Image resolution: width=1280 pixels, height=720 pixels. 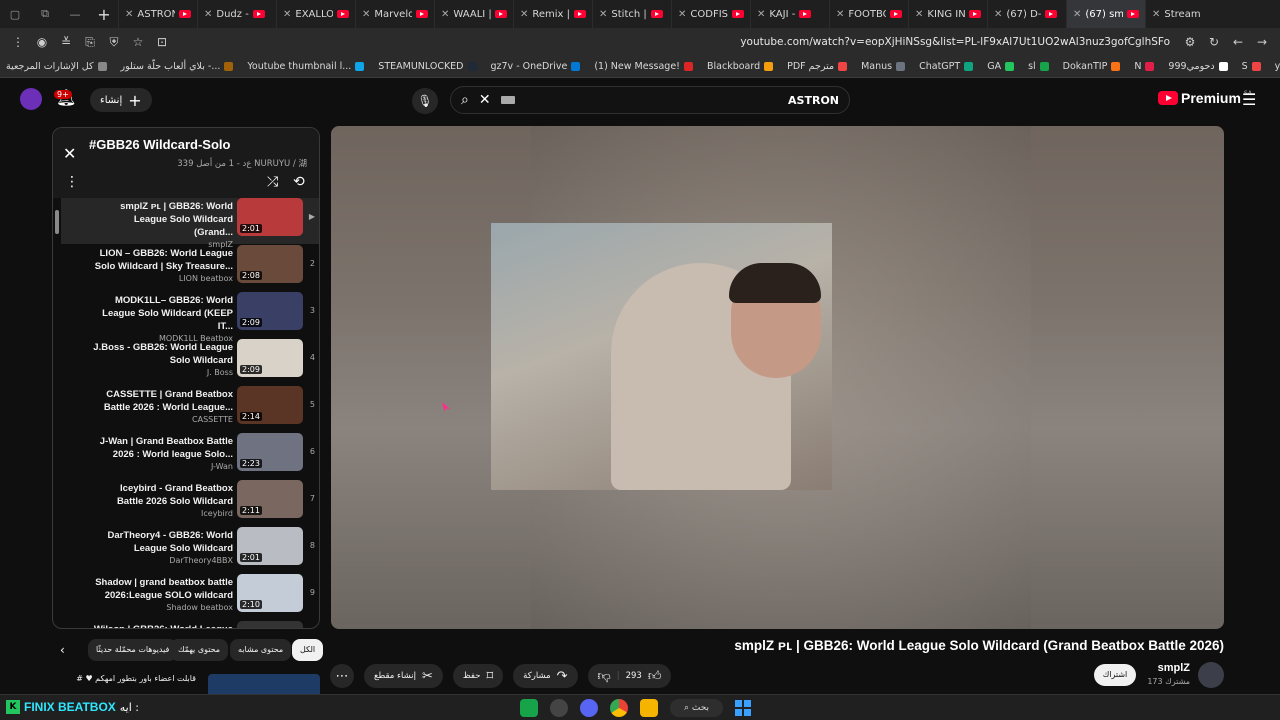 I want to click on forward-icon: →, so click(x=1262, y=42).